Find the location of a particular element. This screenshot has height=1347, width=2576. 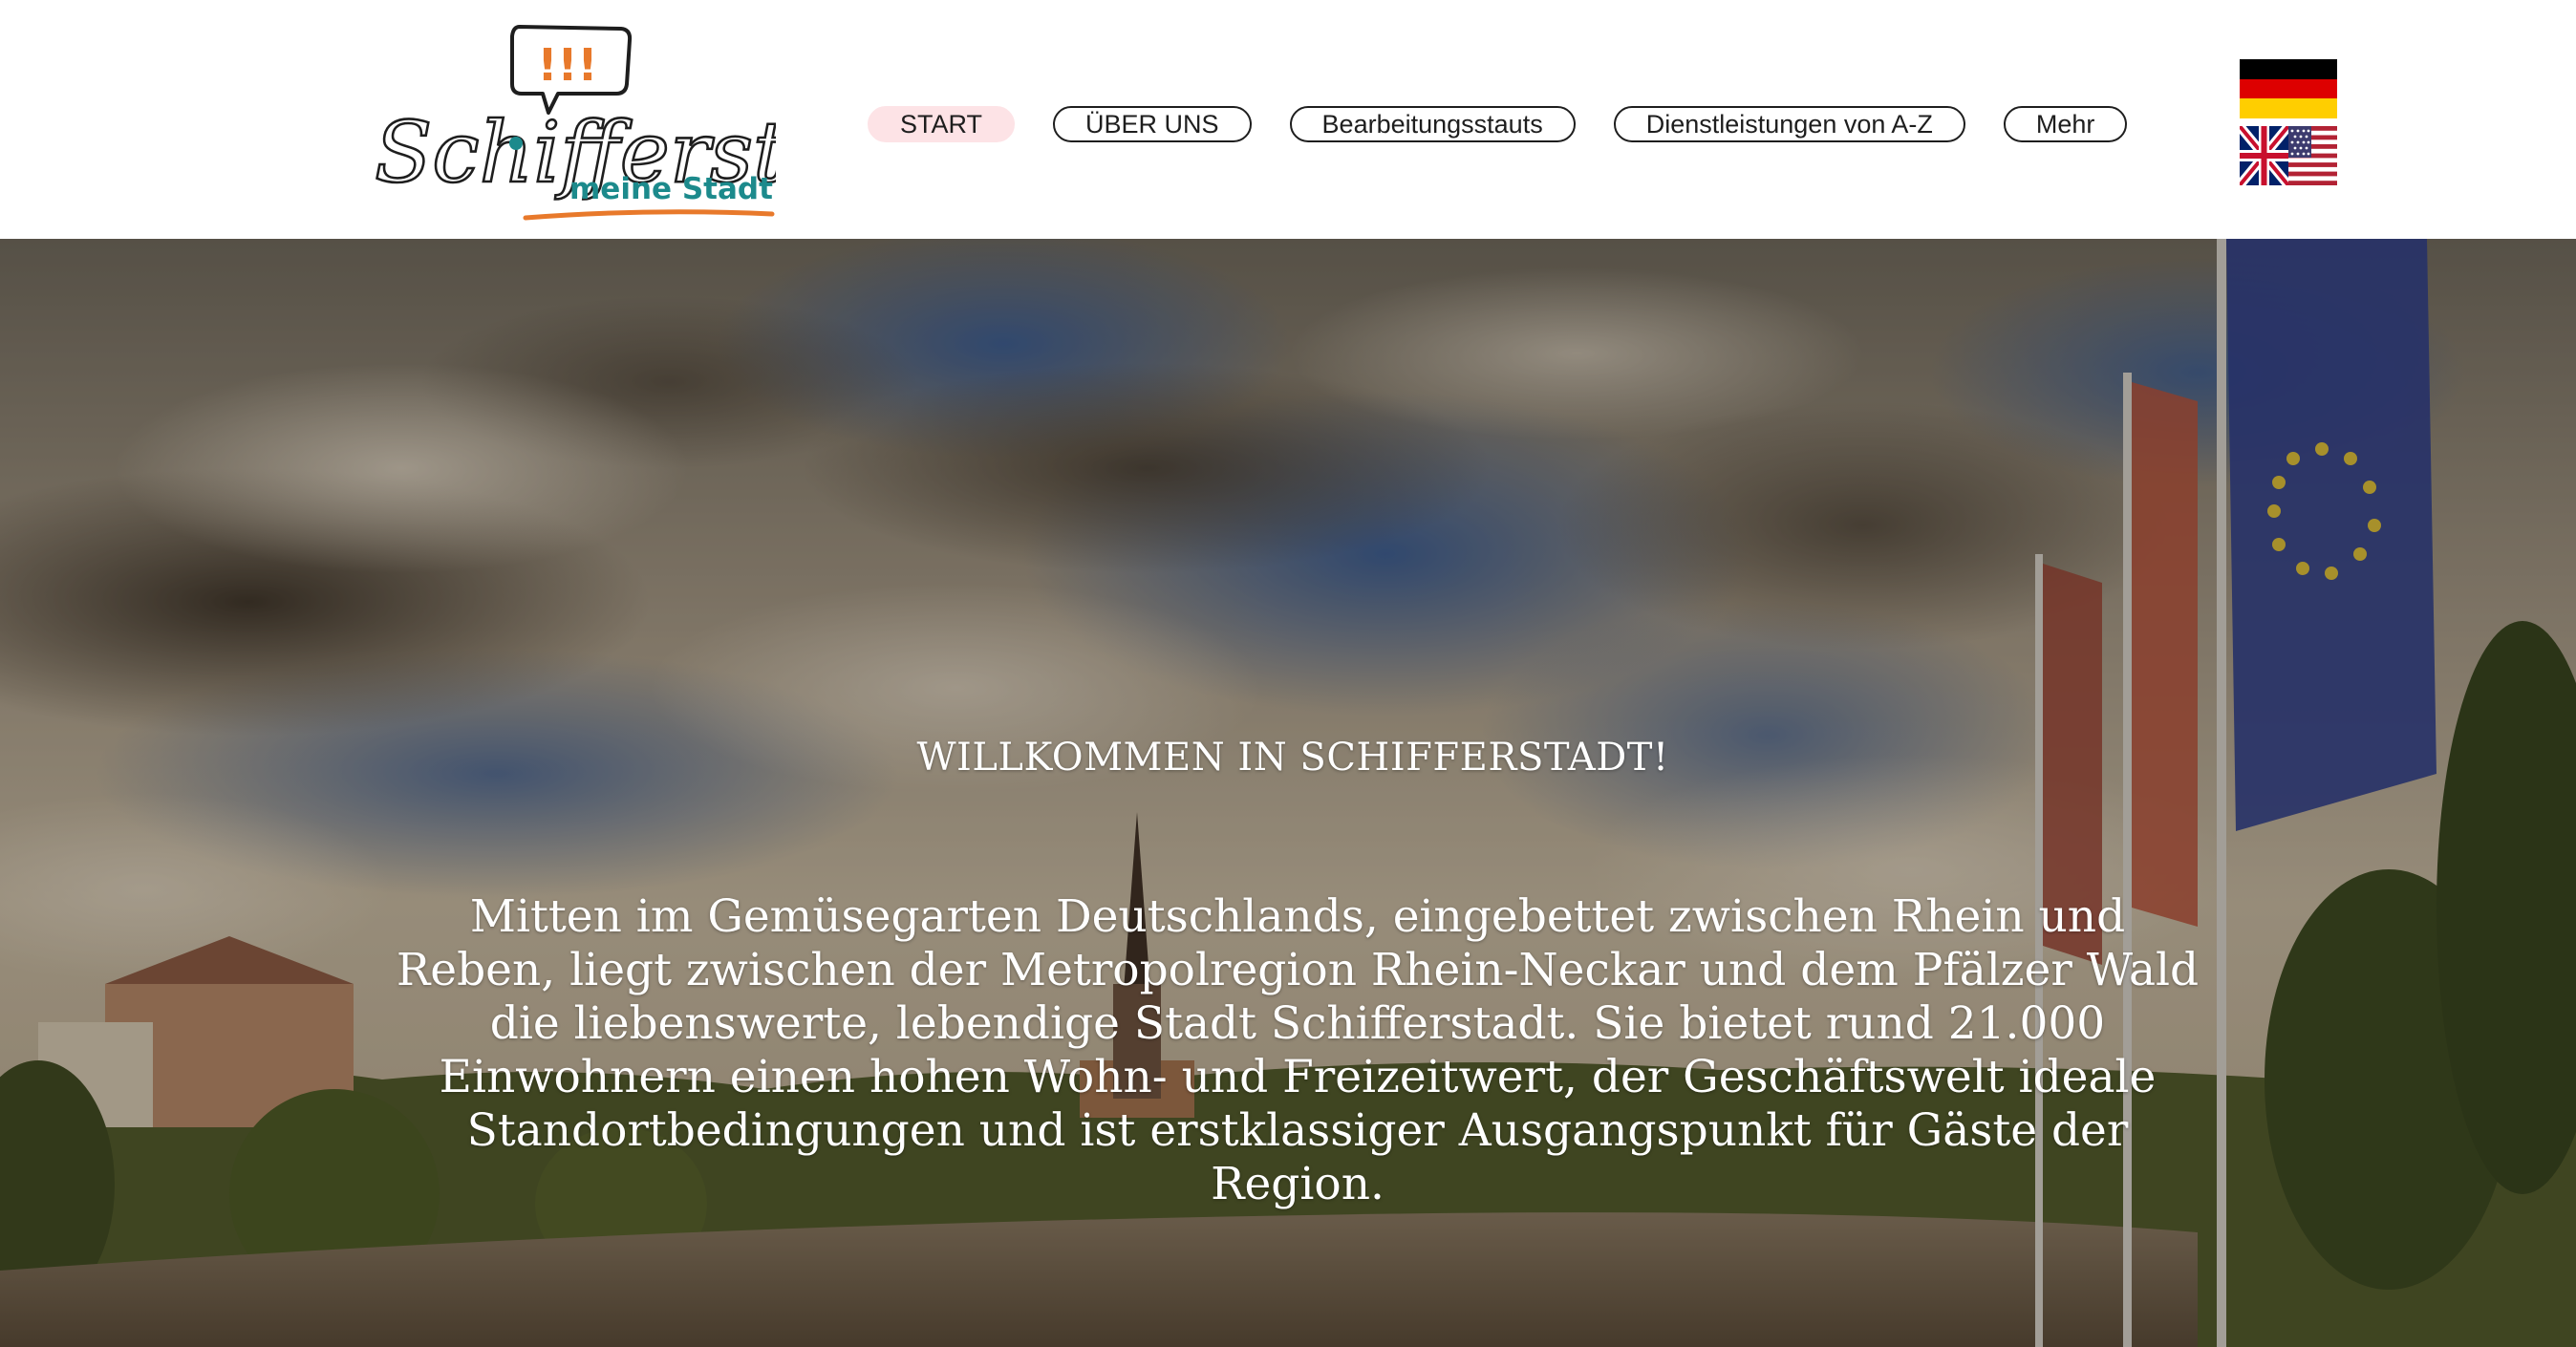

uk-us-flag-icon is located at coordinates (2288, 155).